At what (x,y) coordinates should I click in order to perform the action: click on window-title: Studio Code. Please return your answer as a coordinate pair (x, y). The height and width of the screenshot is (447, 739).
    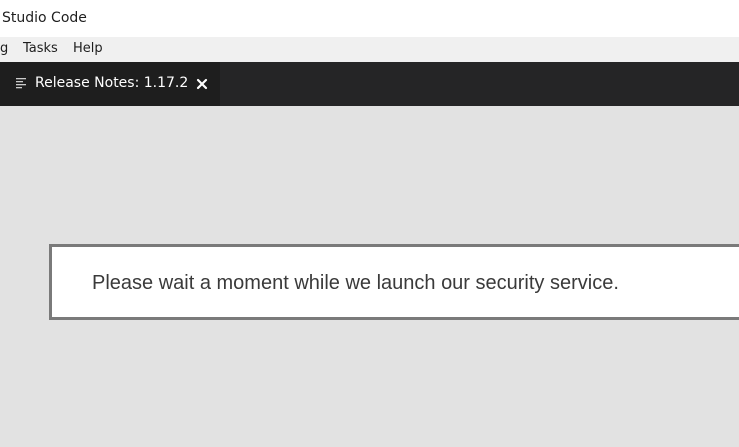
    Looking at the image, I should click on (44, 18).